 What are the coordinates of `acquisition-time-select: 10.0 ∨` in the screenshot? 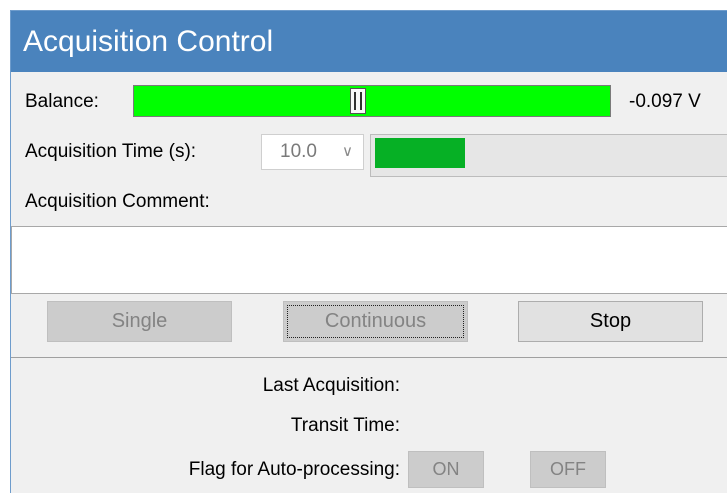 It's located at (312, 152).